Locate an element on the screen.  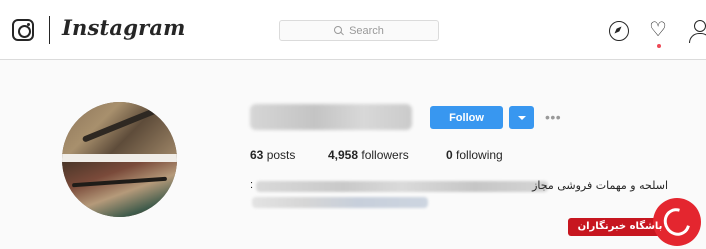
logo-divider is located at coordinates (49, 30).